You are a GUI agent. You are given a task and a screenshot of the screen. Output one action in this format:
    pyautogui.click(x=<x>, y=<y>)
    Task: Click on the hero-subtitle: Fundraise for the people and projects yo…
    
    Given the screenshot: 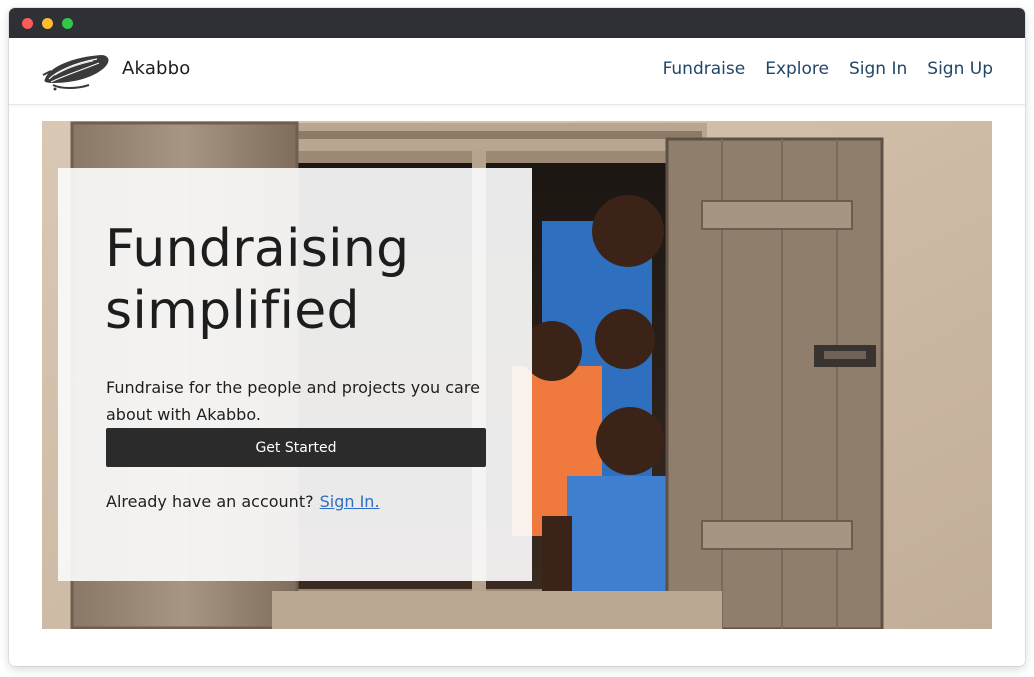 What is the action you would take?
    pyautogui.click(x=293, y=401)
    